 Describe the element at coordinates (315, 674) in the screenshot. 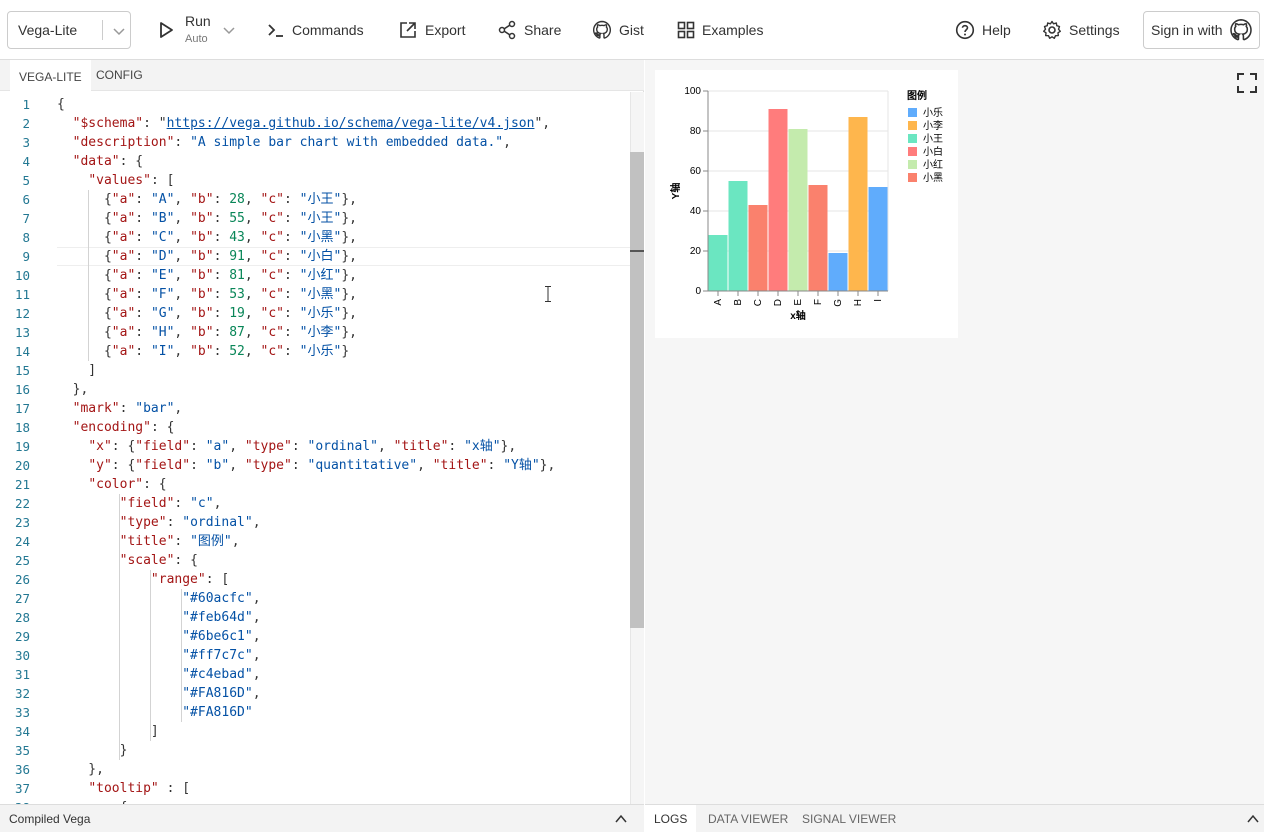

I see `code-line: 31 "#c4ebad",` at that location.